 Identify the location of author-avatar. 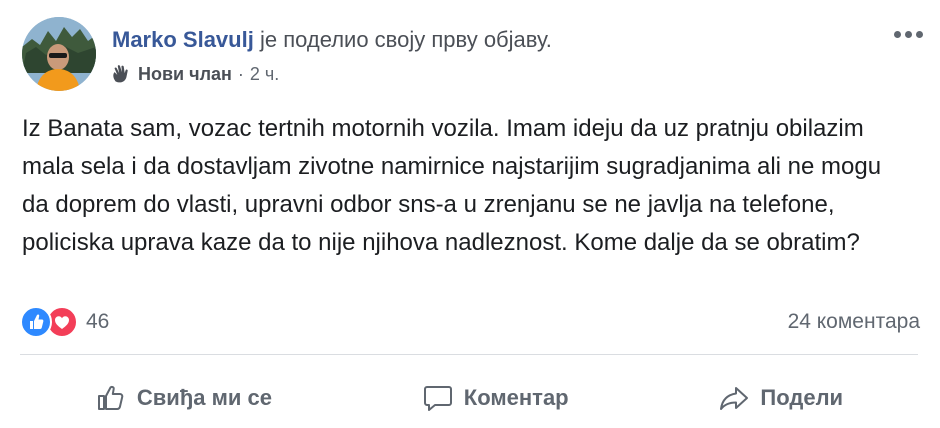
(59, 54).